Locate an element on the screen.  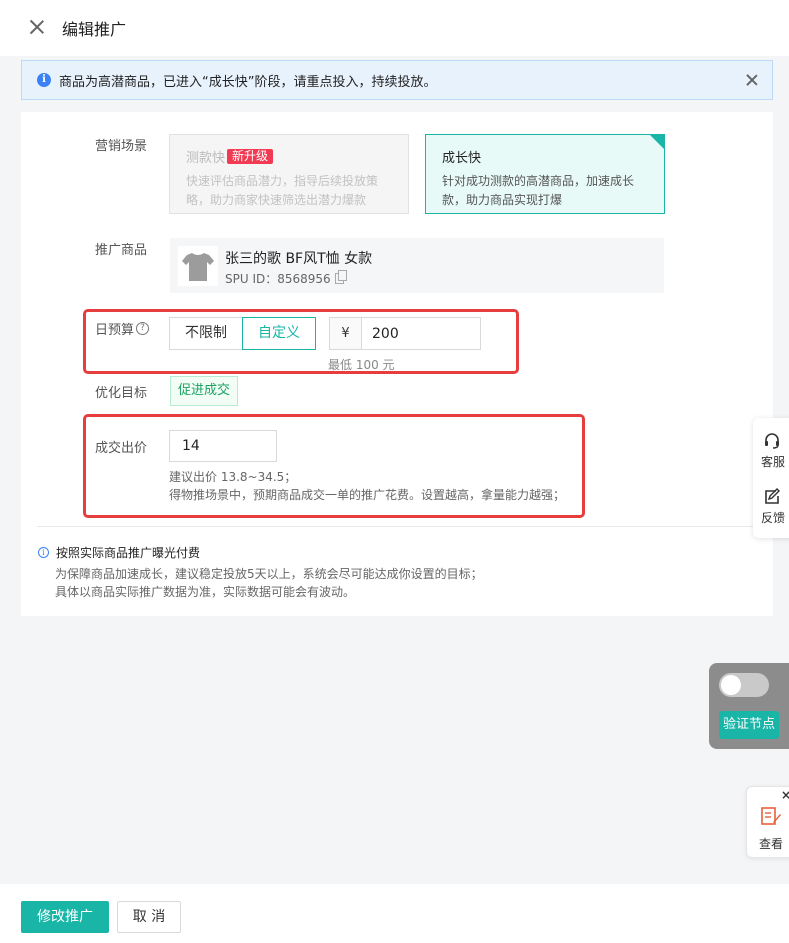
budget-min-hint: 最低 100 元 is located at coordinates (361, 365).